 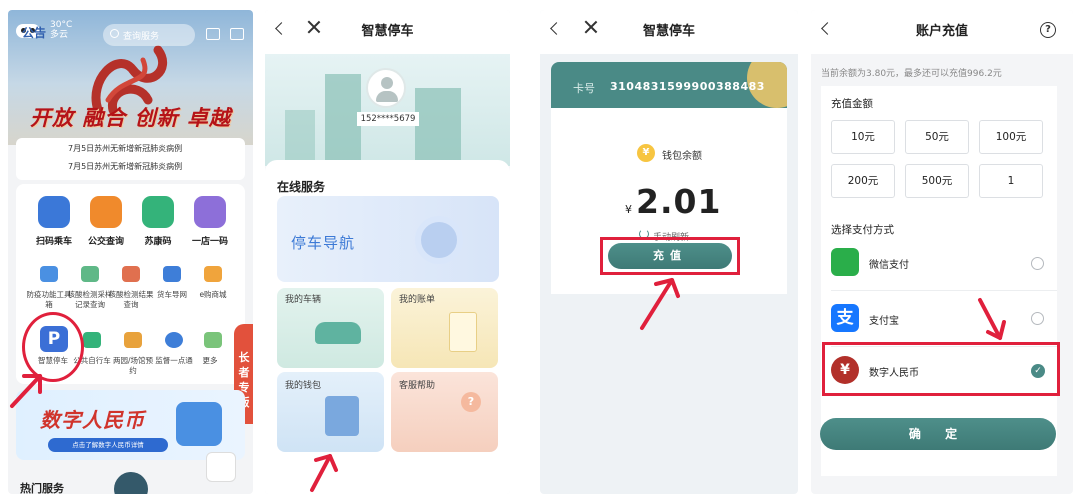 I want to click on hot-services-heading: 热门服务, so click(x=42, y=488).